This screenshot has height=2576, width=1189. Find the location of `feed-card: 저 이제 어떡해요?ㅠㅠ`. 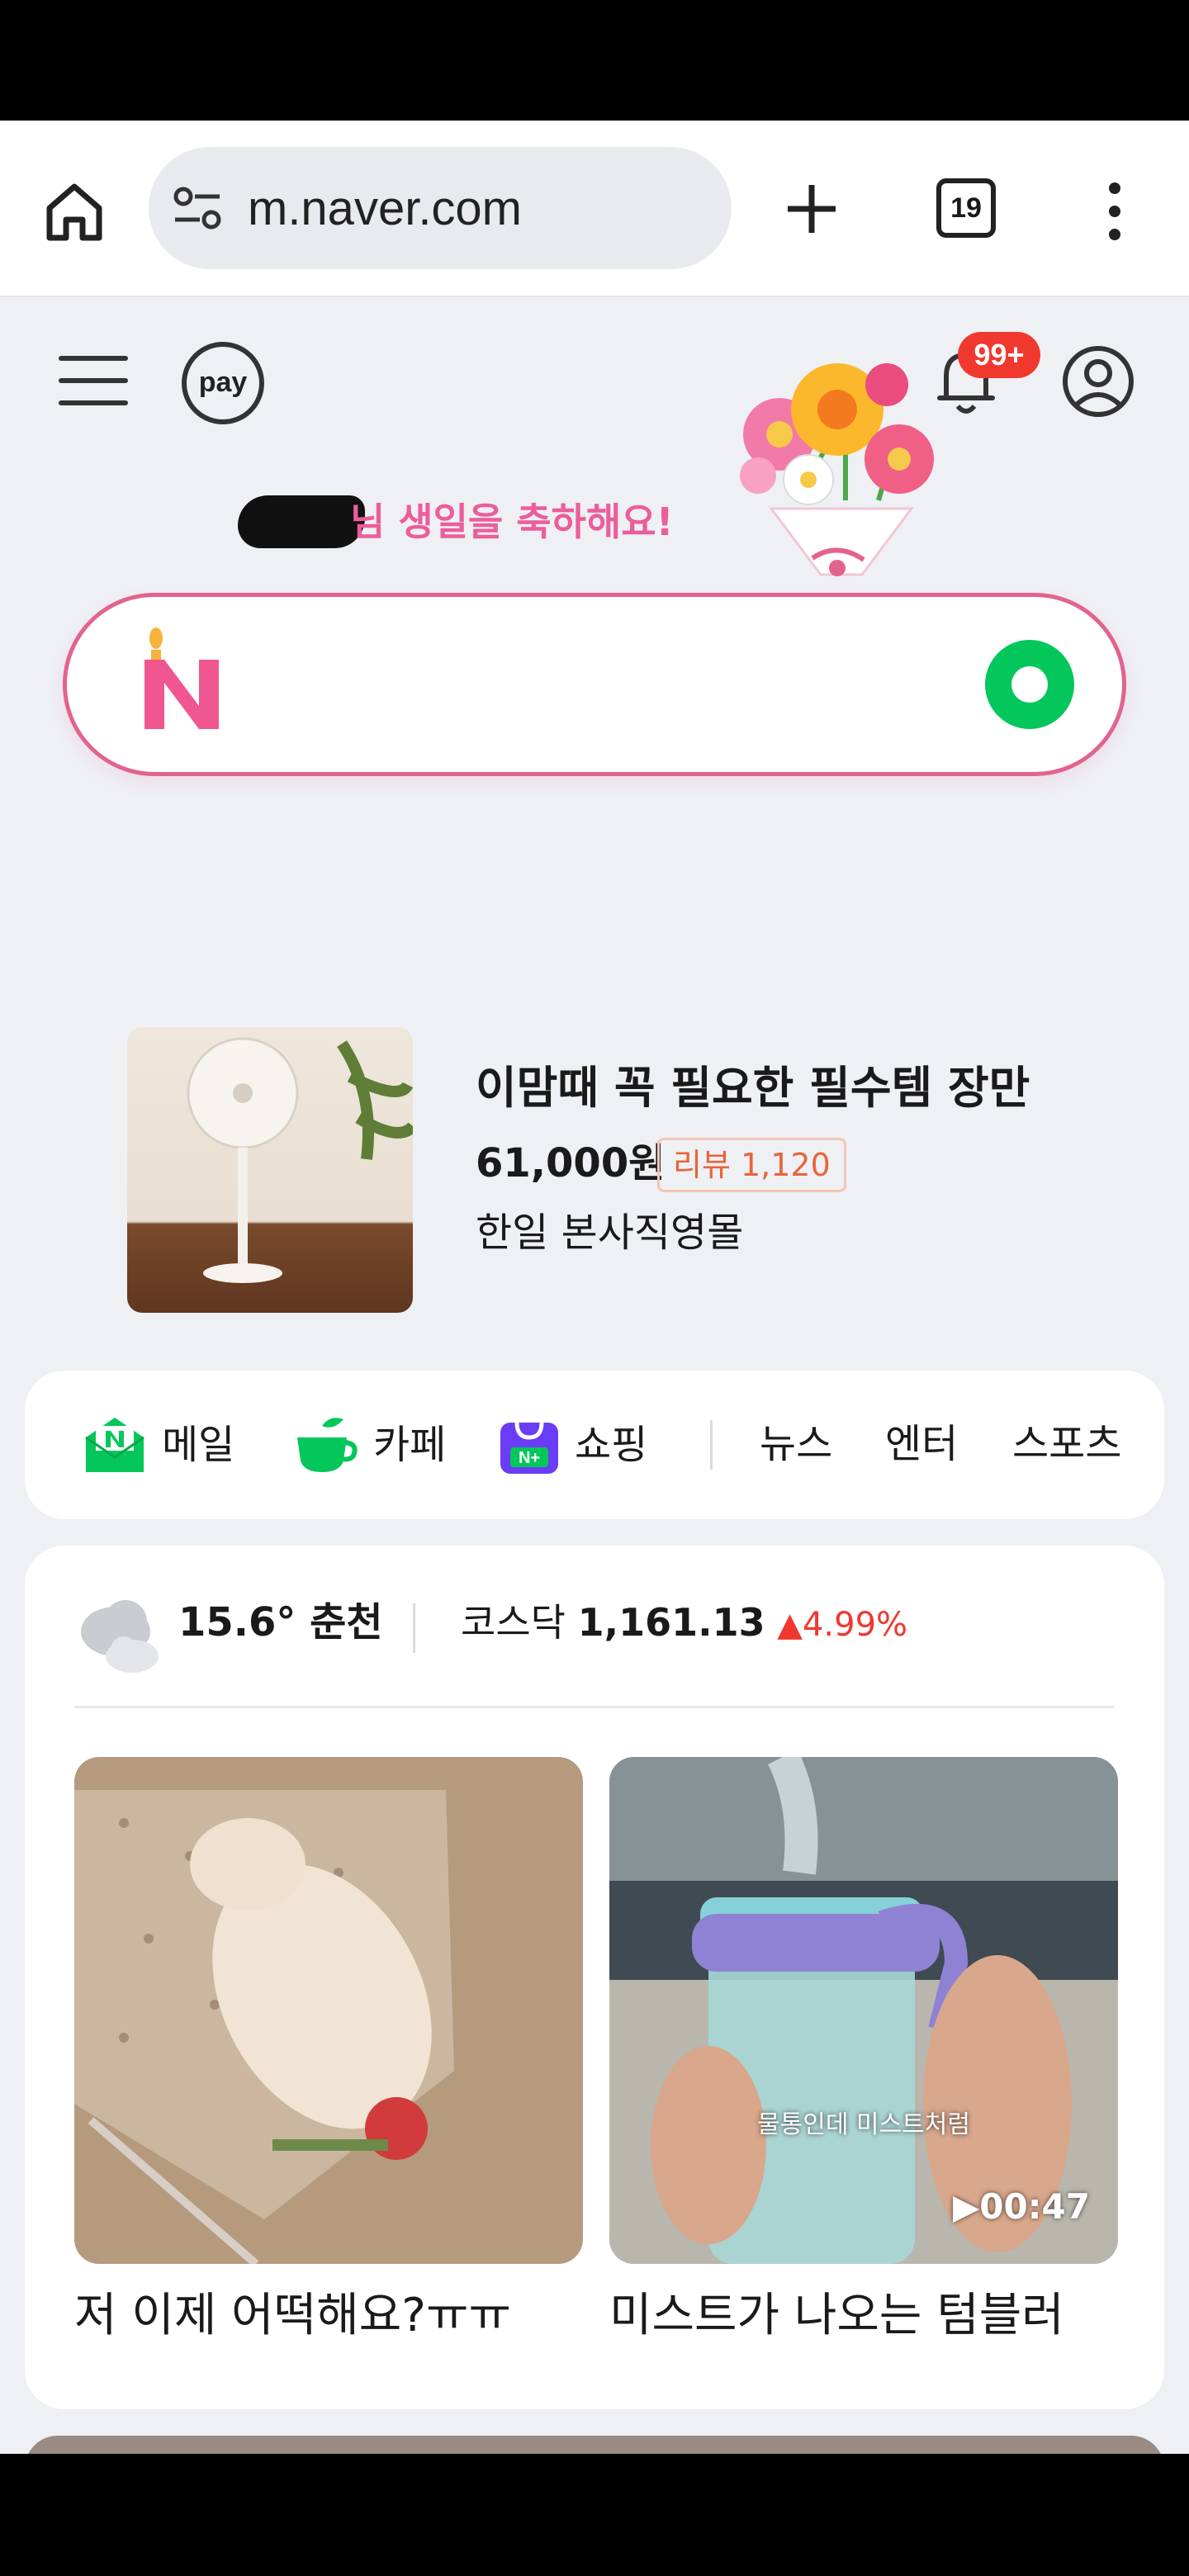

feed-card: 저 이제 어떡해요?ㅠㅠ is located at coordinates (328, 2050).